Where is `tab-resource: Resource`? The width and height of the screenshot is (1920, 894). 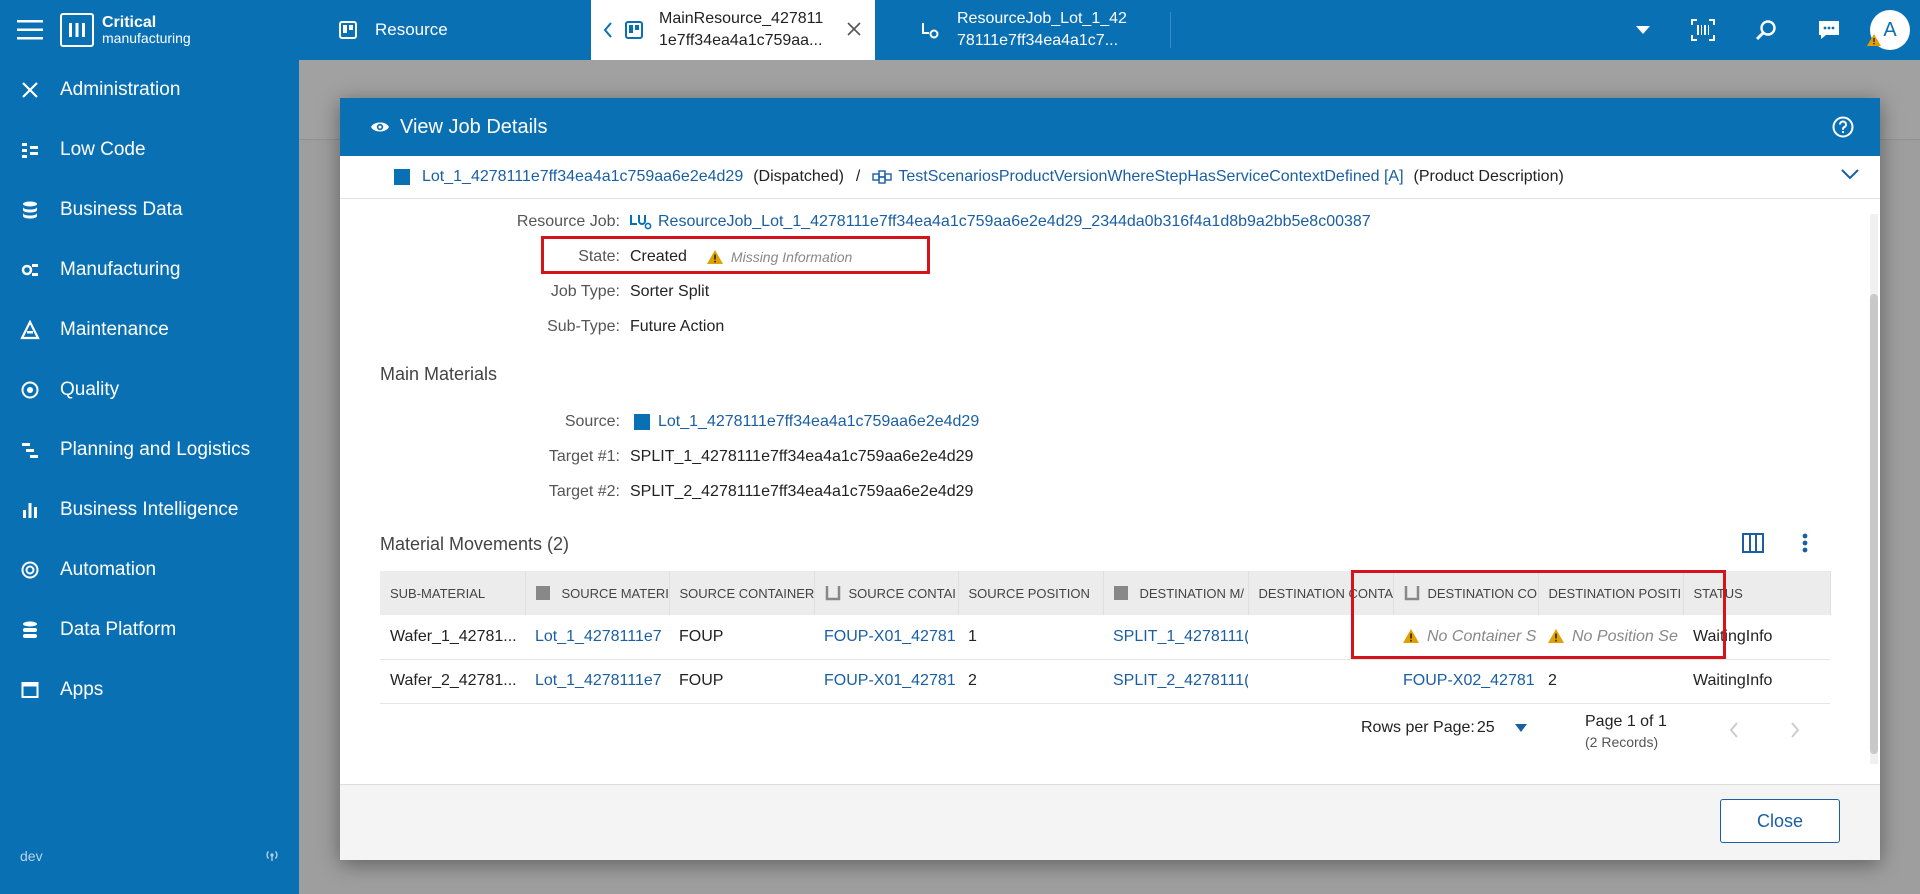 tab-resource: Resource is located at coordinates (439, 30).